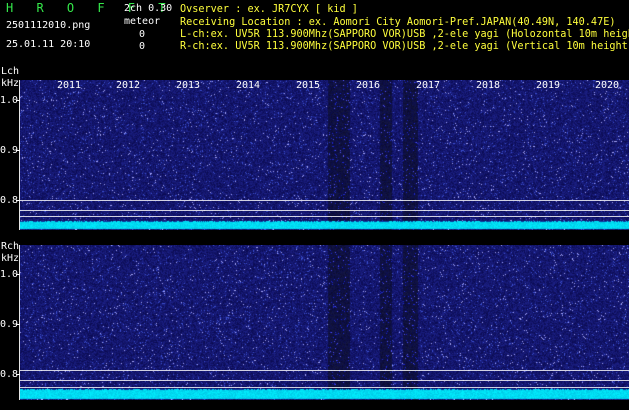  I want to click on year-label-2019: 2019, so click(548, 85).